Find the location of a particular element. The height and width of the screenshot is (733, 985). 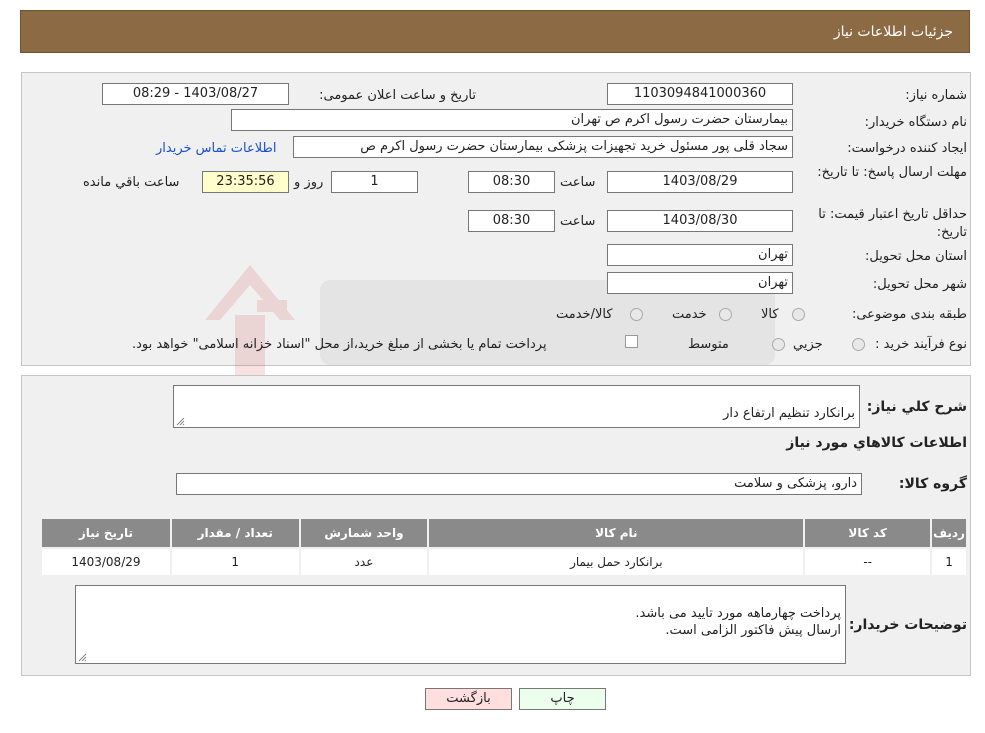

purchase-radio-medium is located at coordinates (778, 344).